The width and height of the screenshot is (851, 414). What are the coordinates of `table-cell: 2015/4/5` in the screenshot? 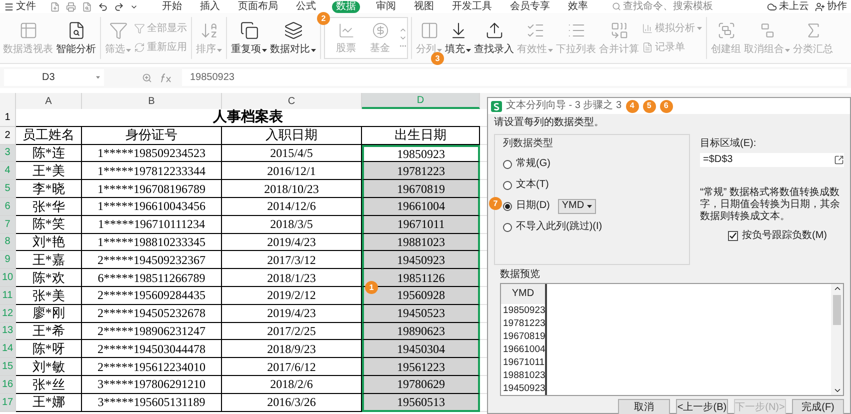 It's located at (292, 153).